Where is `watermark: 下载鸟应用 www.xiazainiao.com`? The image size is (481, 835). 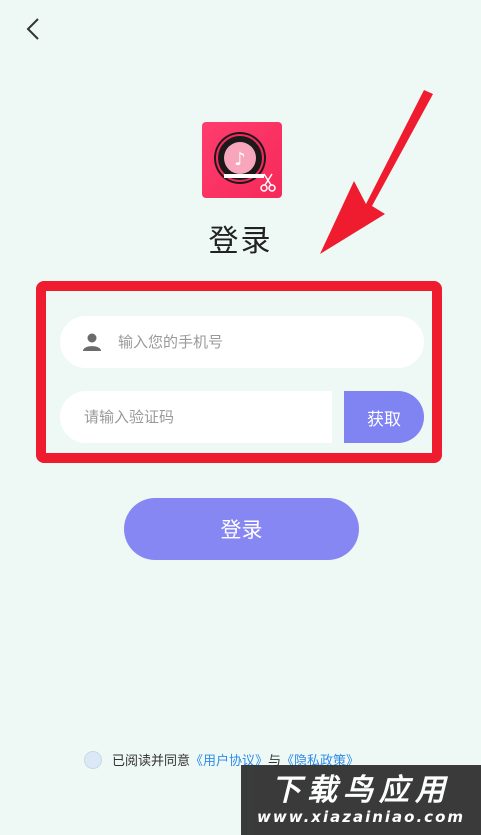 watermark: 下载鸟应用 www.xiazainiao.com is located at coordinates (361, 800).